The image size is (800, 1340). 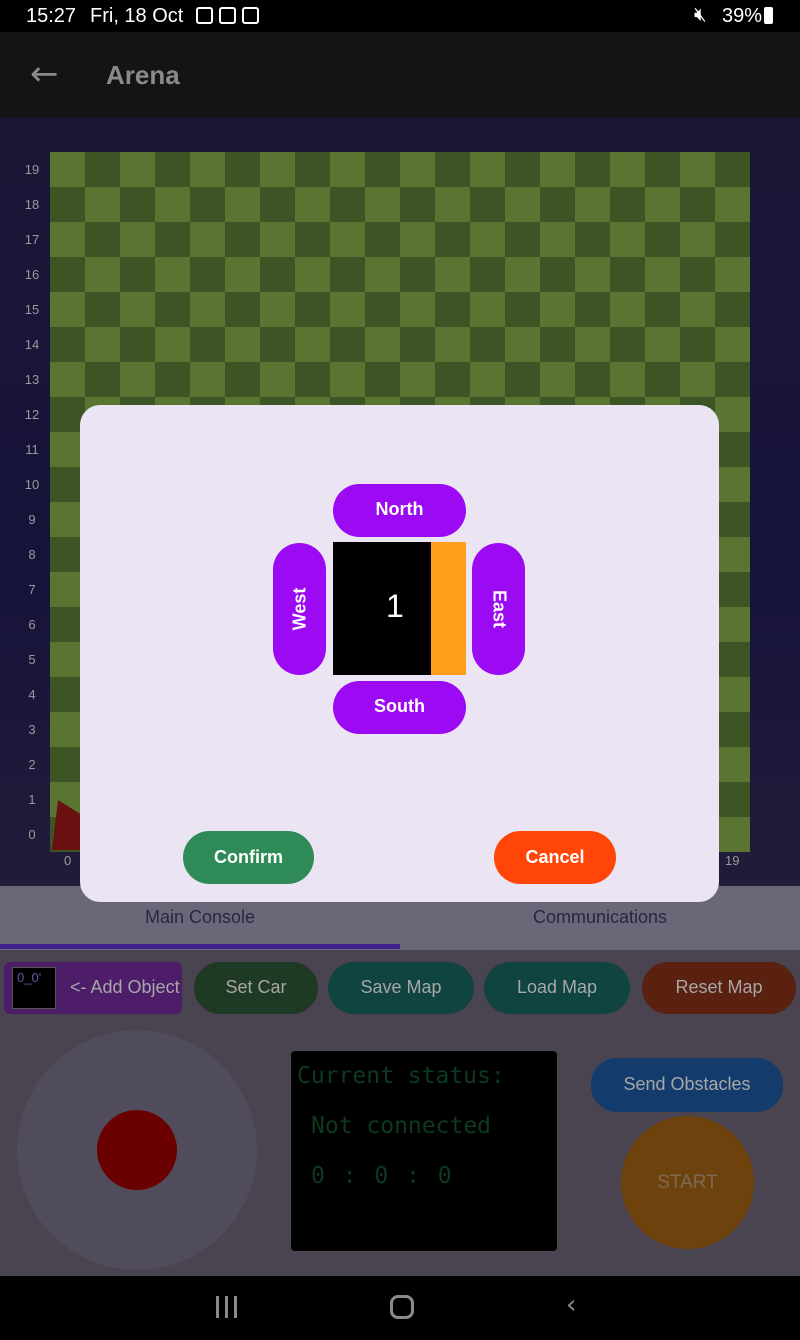 What do you see at coordinates (32, 694) in the screenshot?
I see `y-label: 4` at bounding box center [32, 694].